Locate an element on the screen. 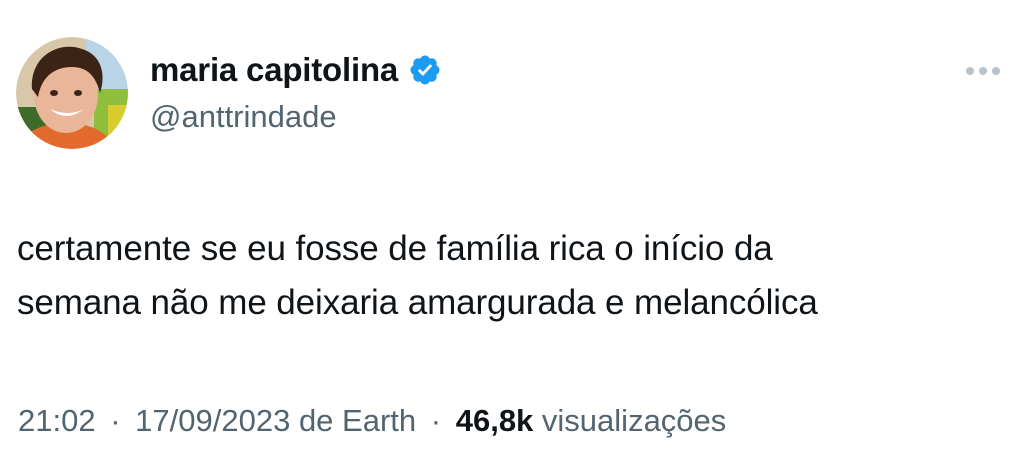 The height and width of the screenshot is (468, 1024). user-handle: @anttrindade is located at coordinates (243, 117).